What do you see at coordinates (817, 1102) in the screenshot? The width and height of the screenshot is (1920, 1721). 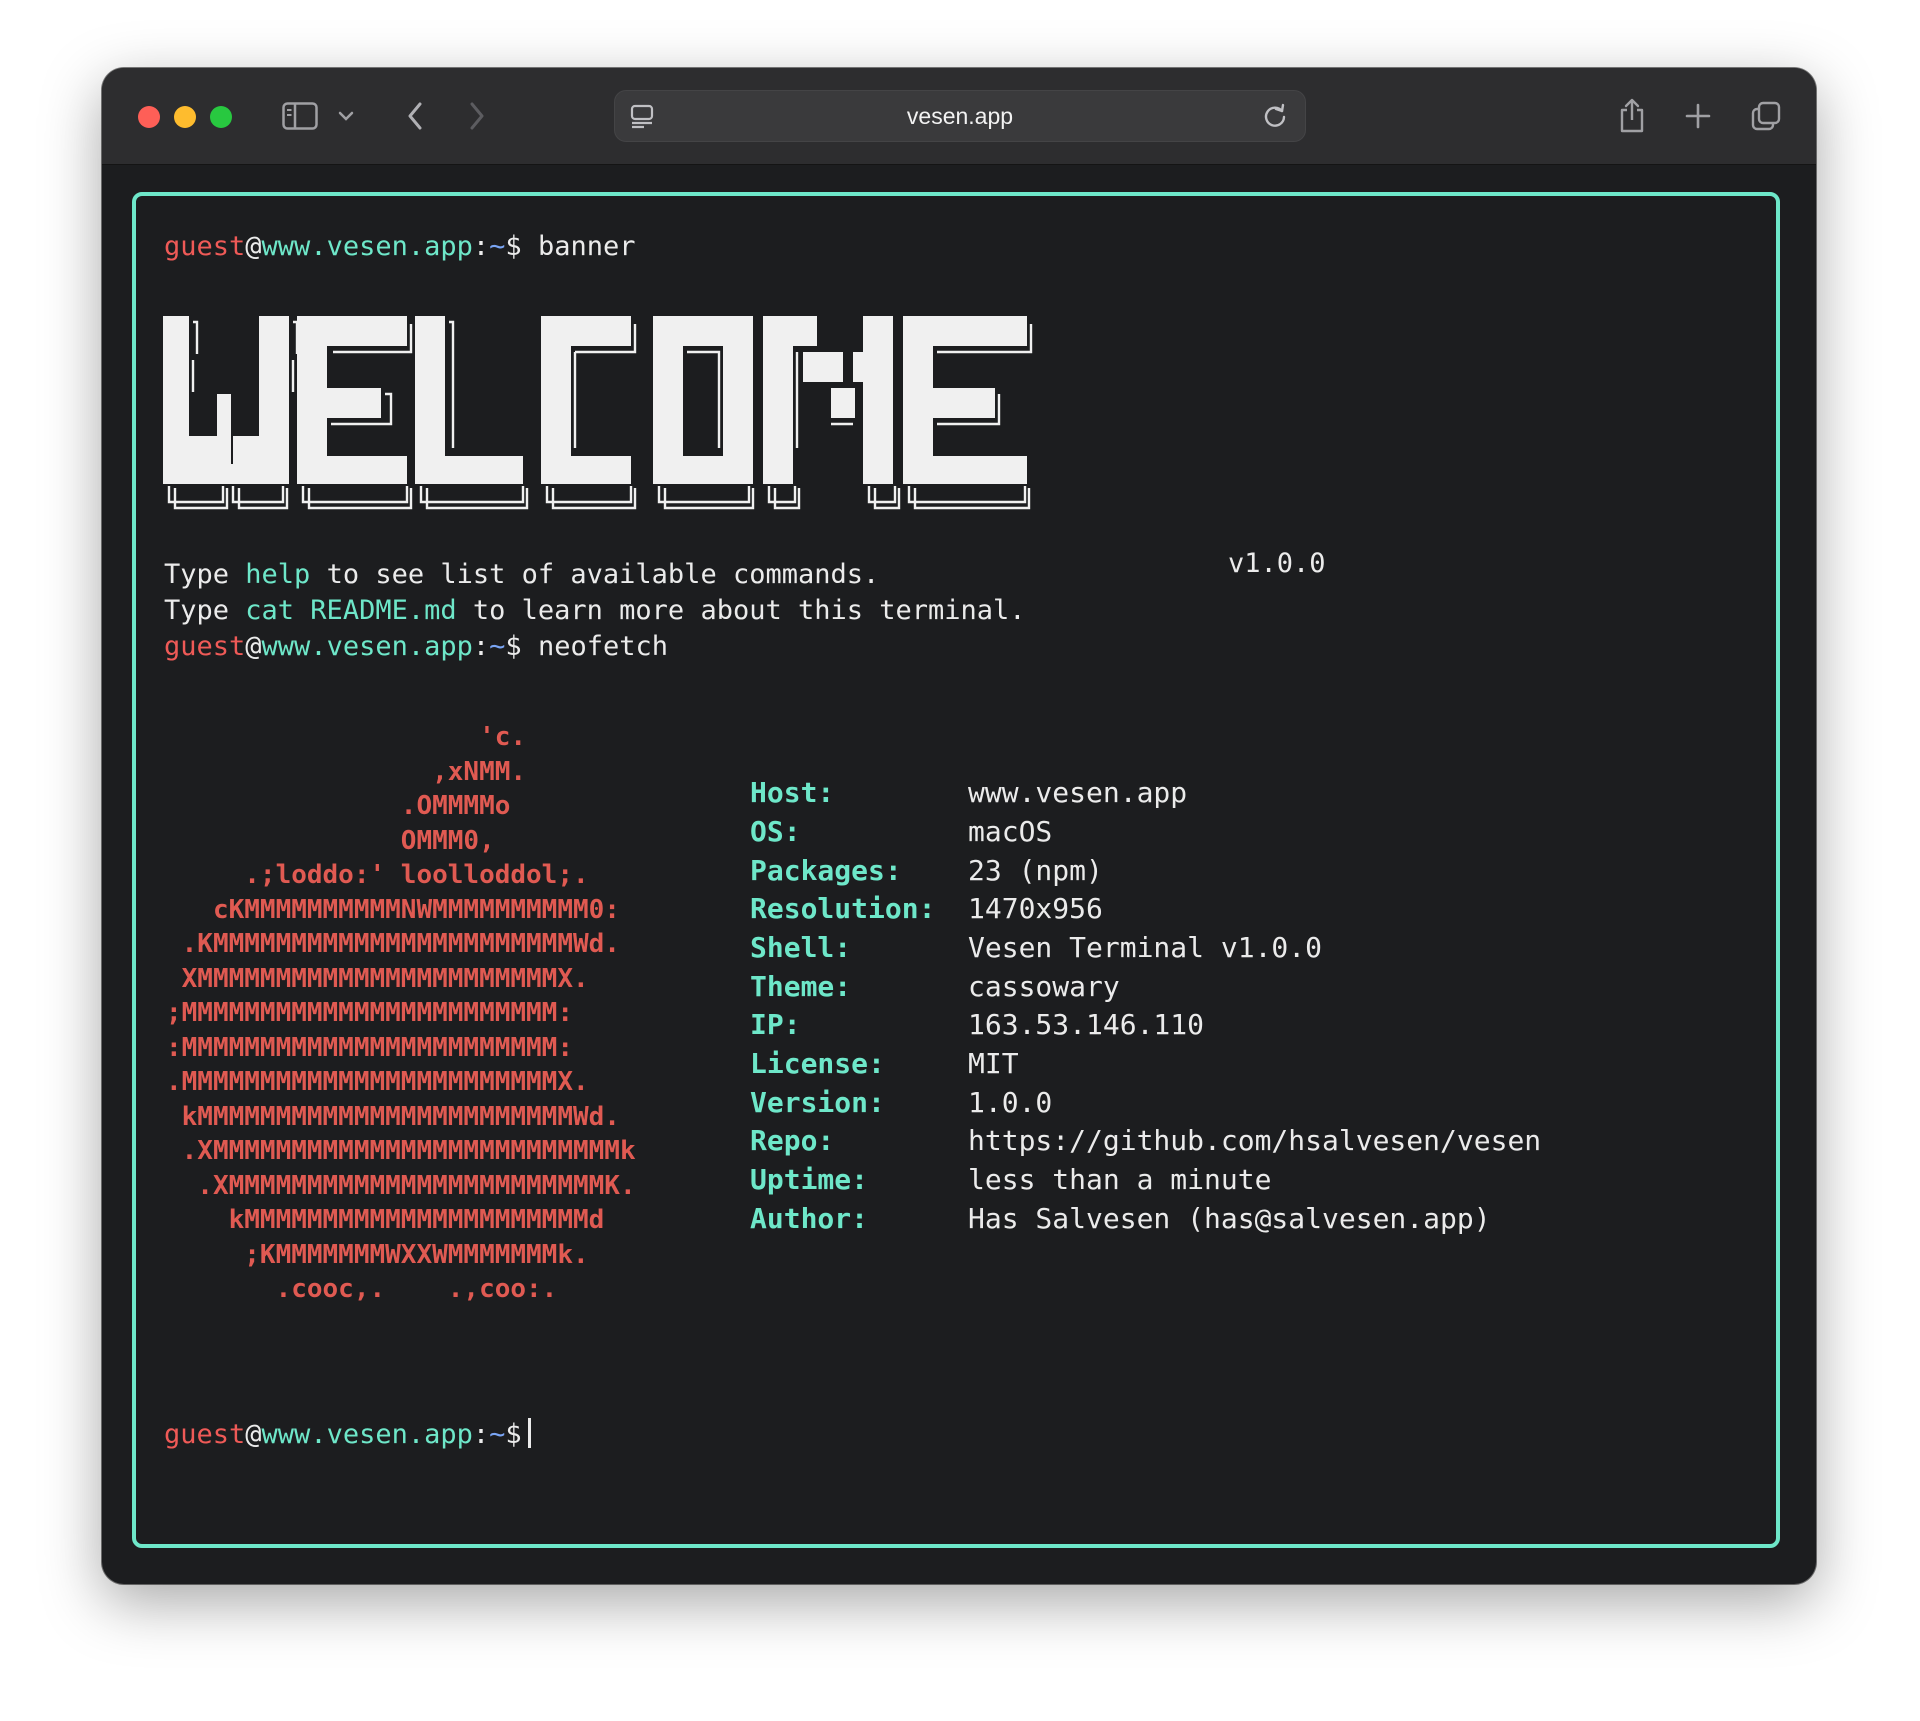 I see `info-key: Version:` at bounding box center [817, 1102].